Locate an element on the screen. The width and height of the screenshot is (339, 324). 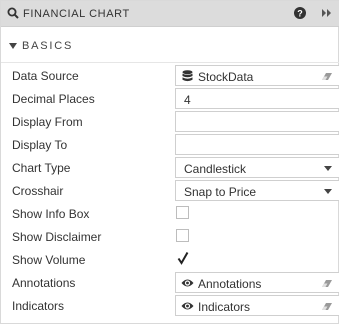
show-info-box-label: Show Info Box is located at coordinates (51, 214).